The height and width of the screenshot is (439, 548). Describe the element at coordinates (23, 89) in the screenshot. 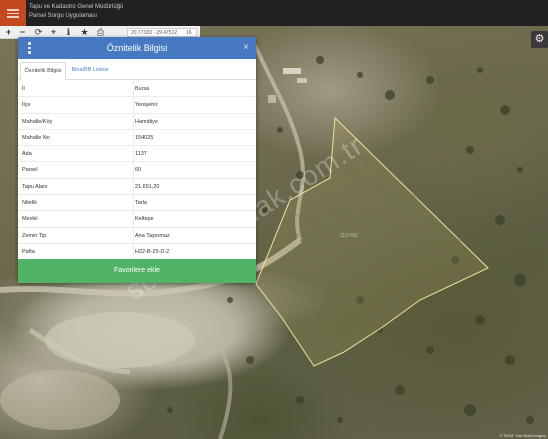

I see `row-label: İl` at that location.